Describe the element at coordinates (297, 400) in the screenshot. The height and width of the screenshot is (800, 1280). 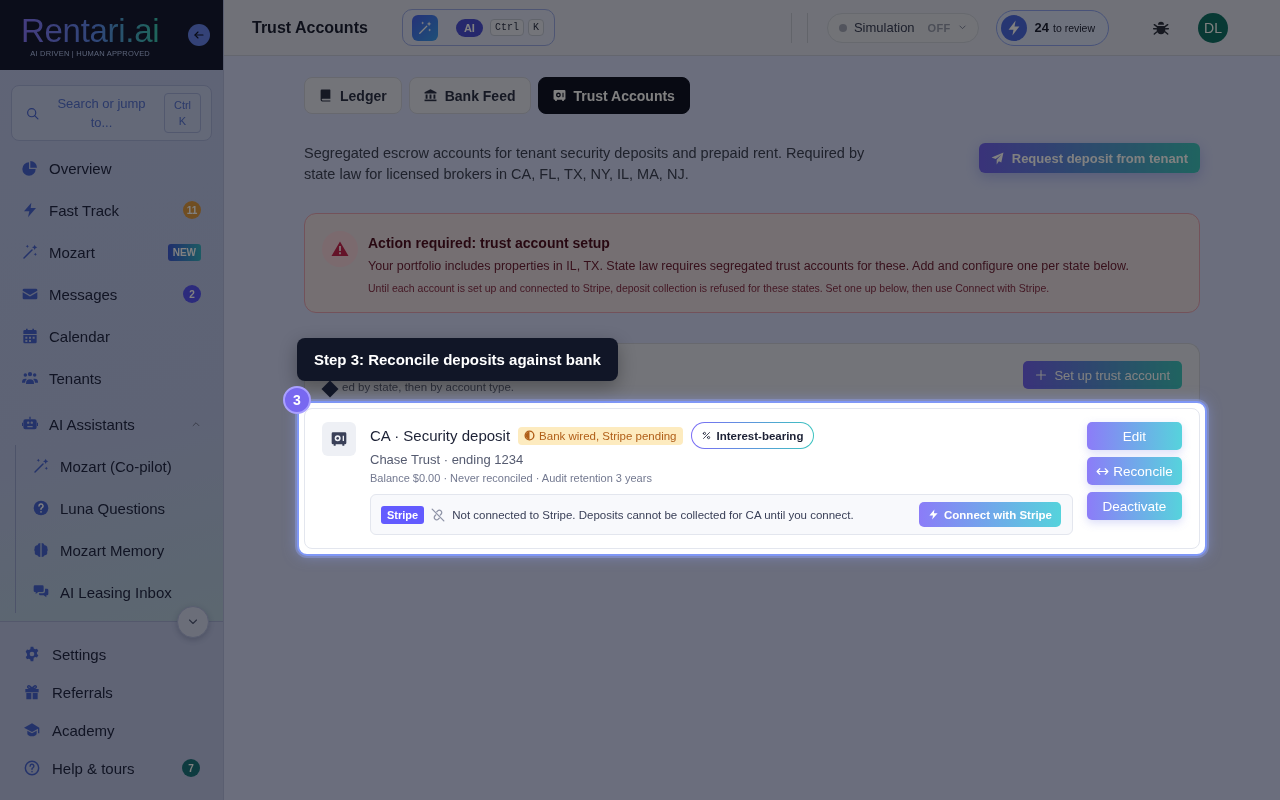
I see `step-number-badge: 3` at that location.